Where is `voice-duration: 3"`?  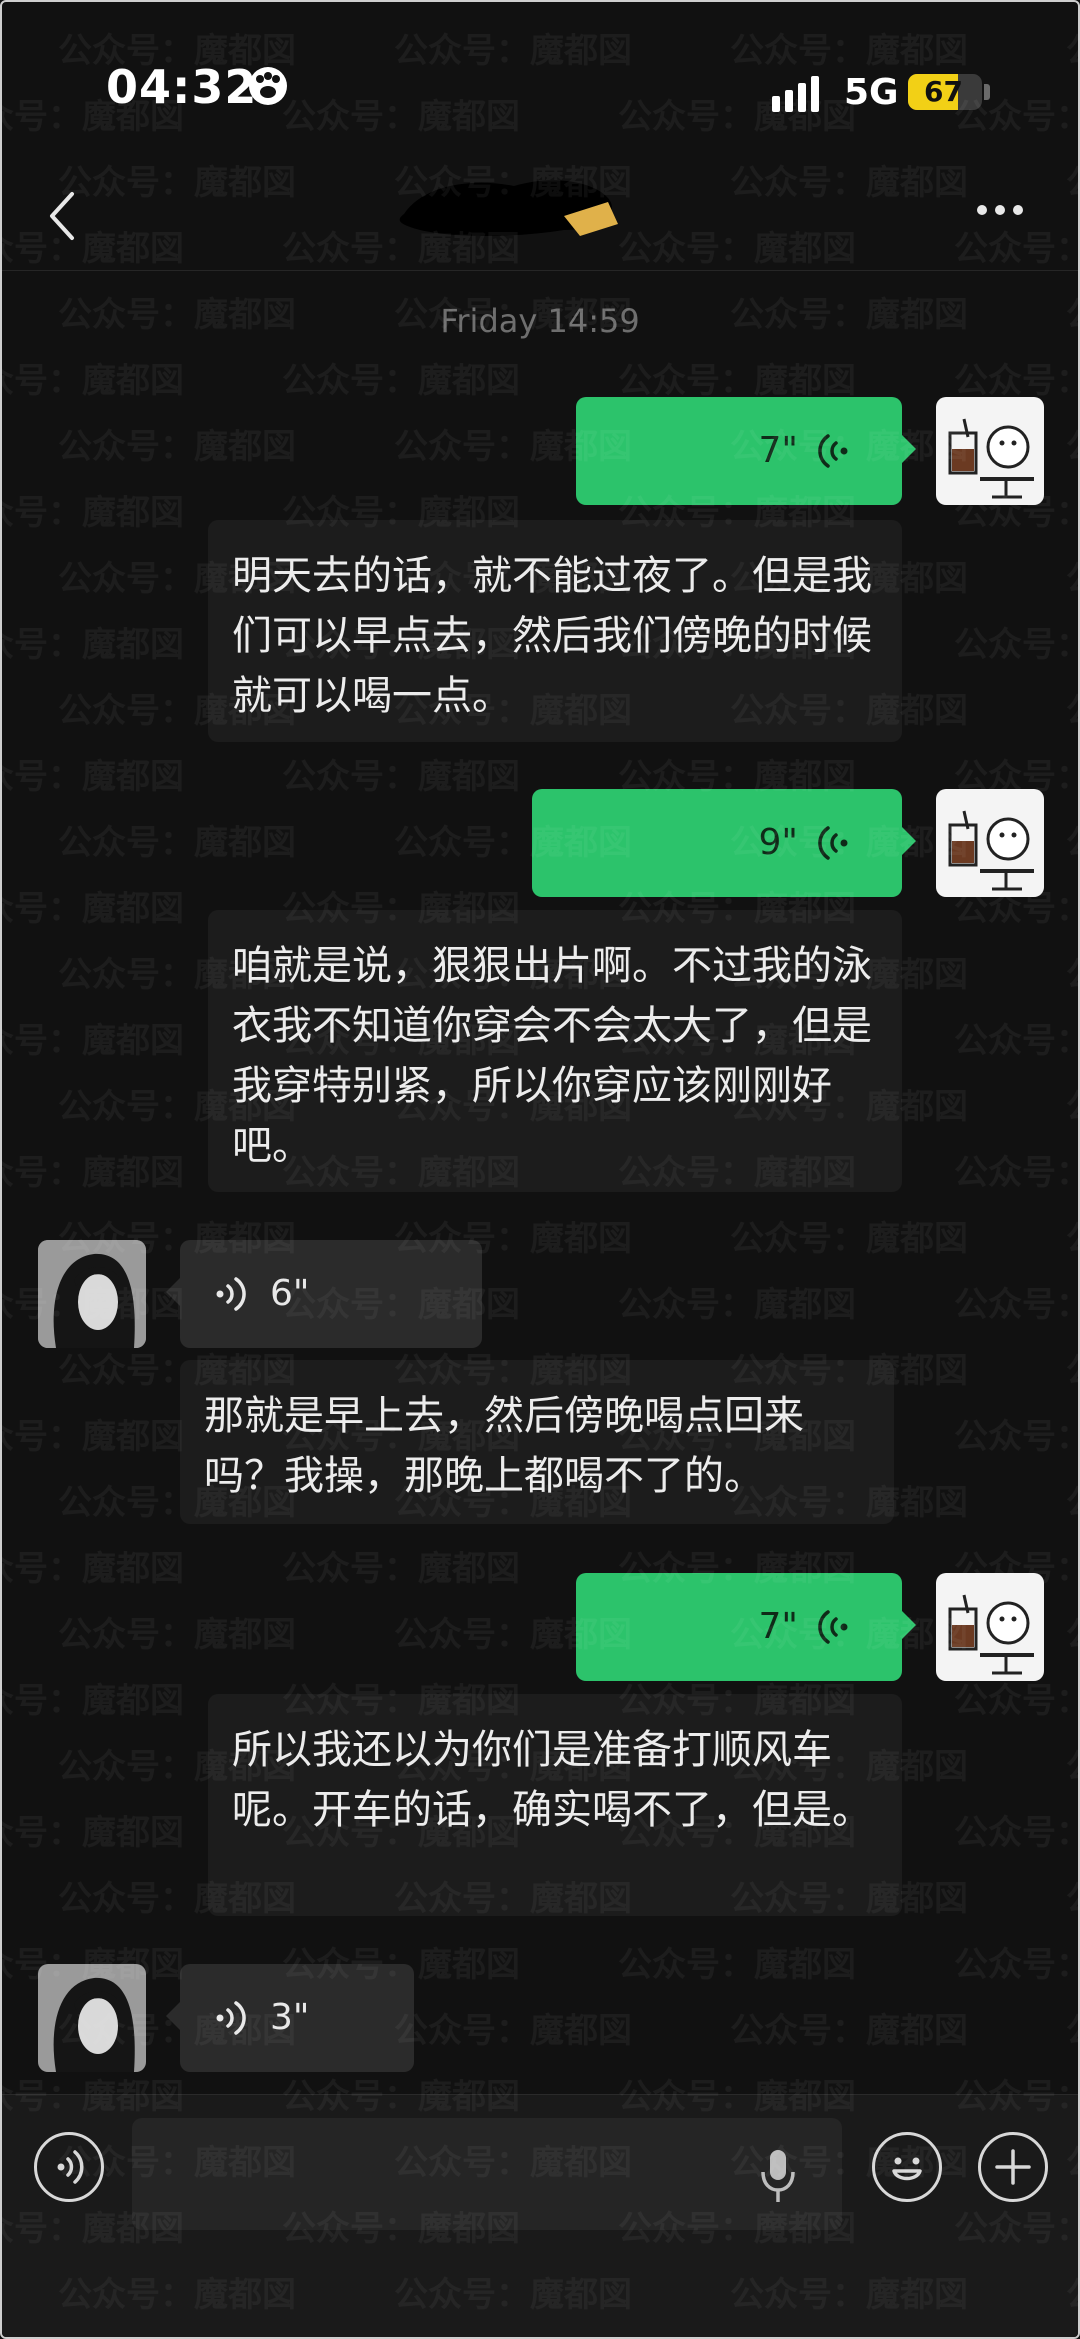 voice-duration: 3" is located at coordinates (290, 2017).